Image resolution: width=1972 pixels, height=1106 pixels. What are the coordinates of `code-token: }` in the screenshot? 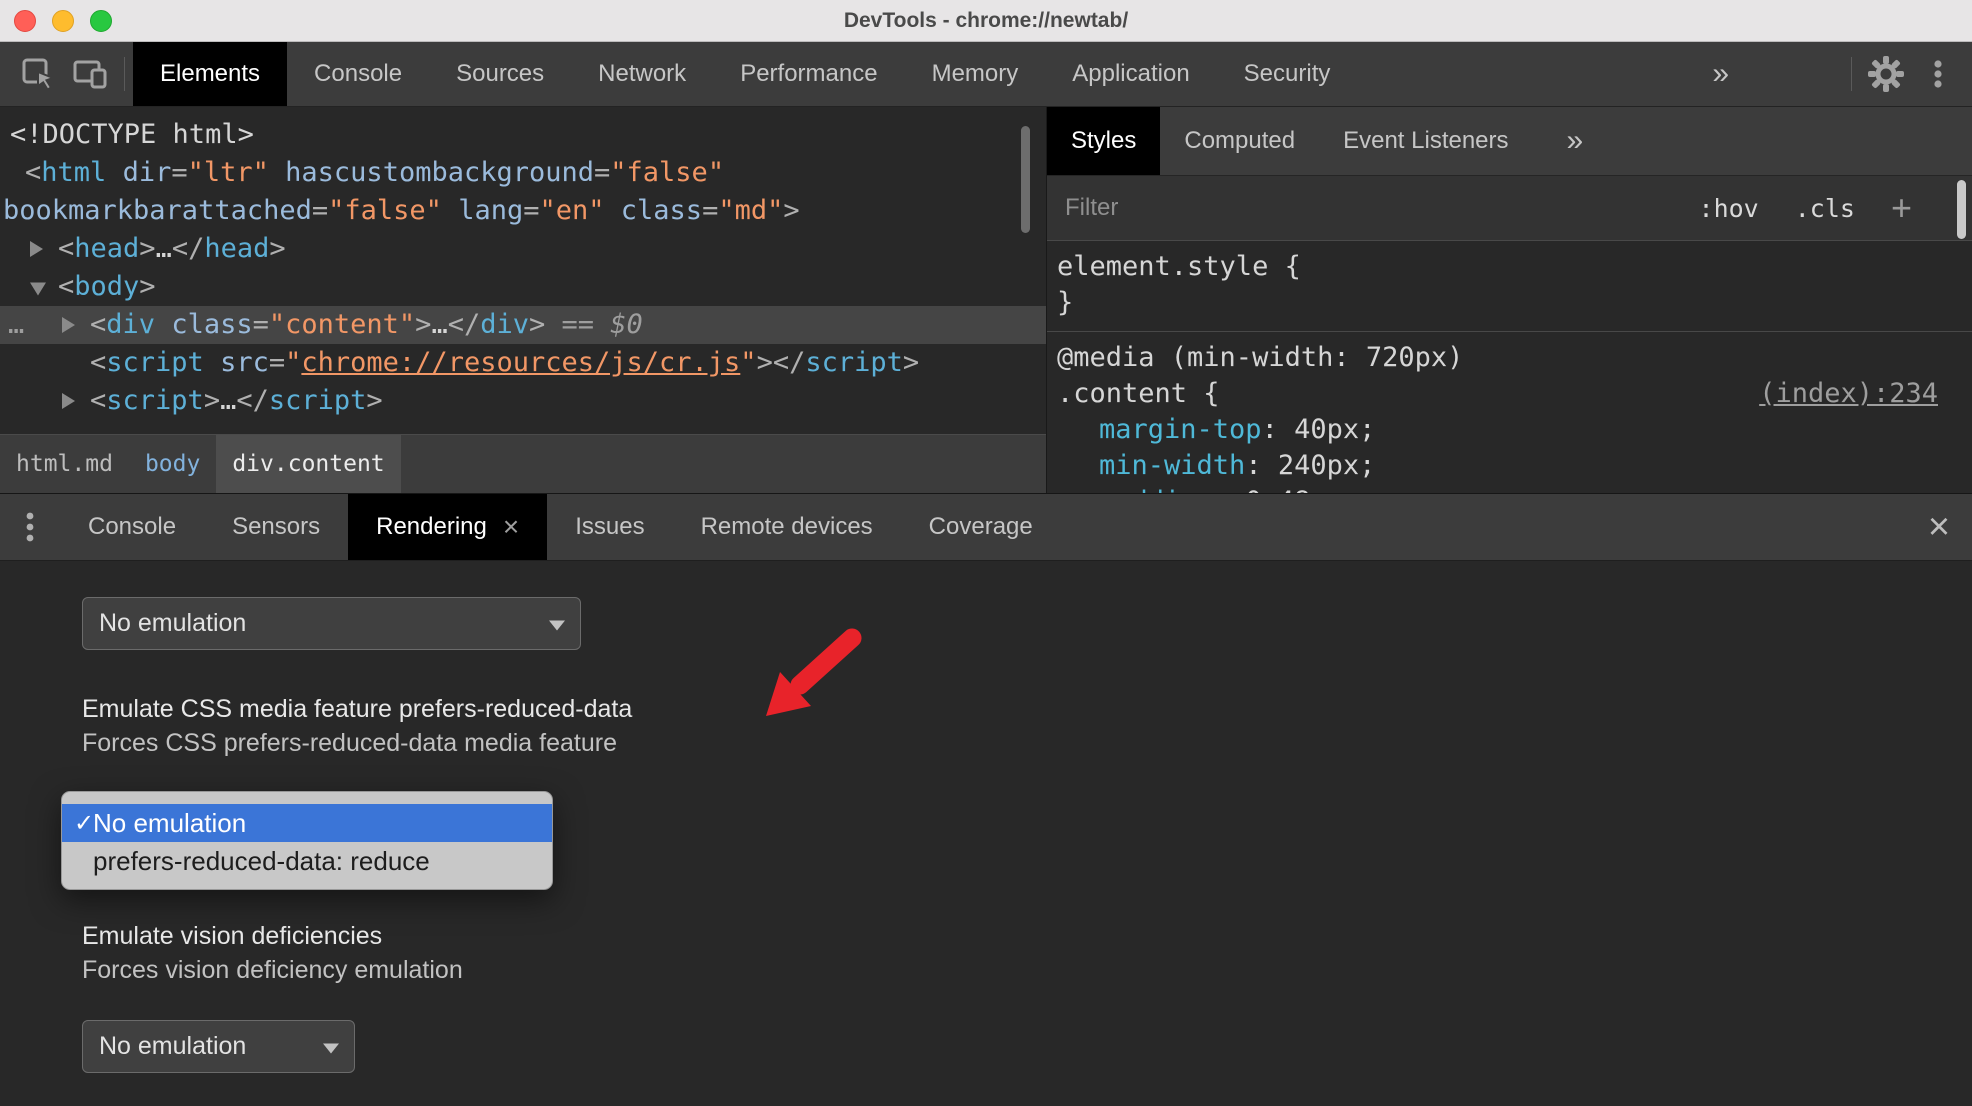 It's located at (1065, 302).